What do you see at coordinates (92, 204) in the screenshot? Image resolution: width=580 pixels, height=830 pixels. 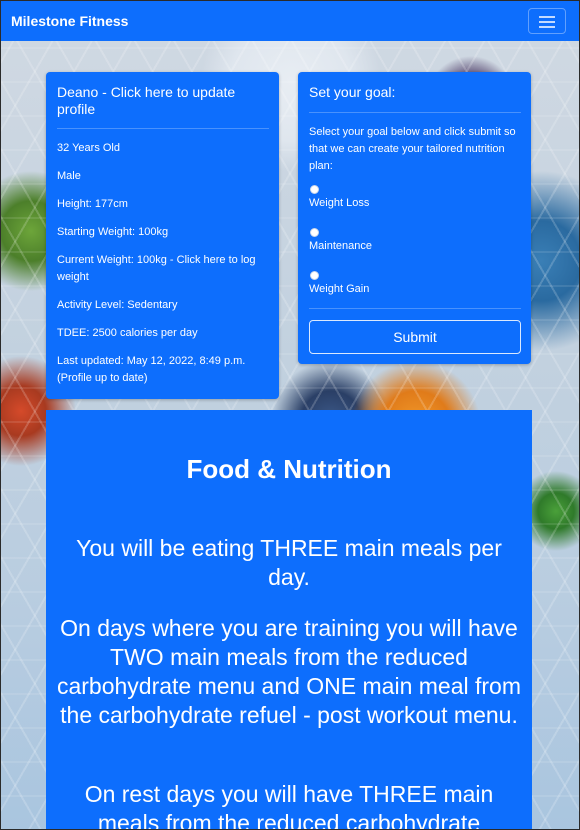 I see `profile-height: Height: 177cm` at bounding box center [92, 204].